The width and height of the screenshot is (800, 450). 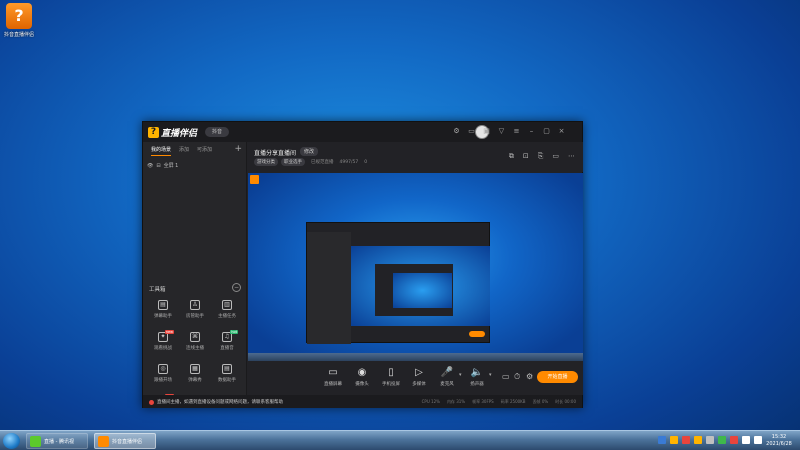 What do you see at coordinates (555, 156) in the screenshot?
I see `record-icon: ▭` at bounding box center [555, 156].